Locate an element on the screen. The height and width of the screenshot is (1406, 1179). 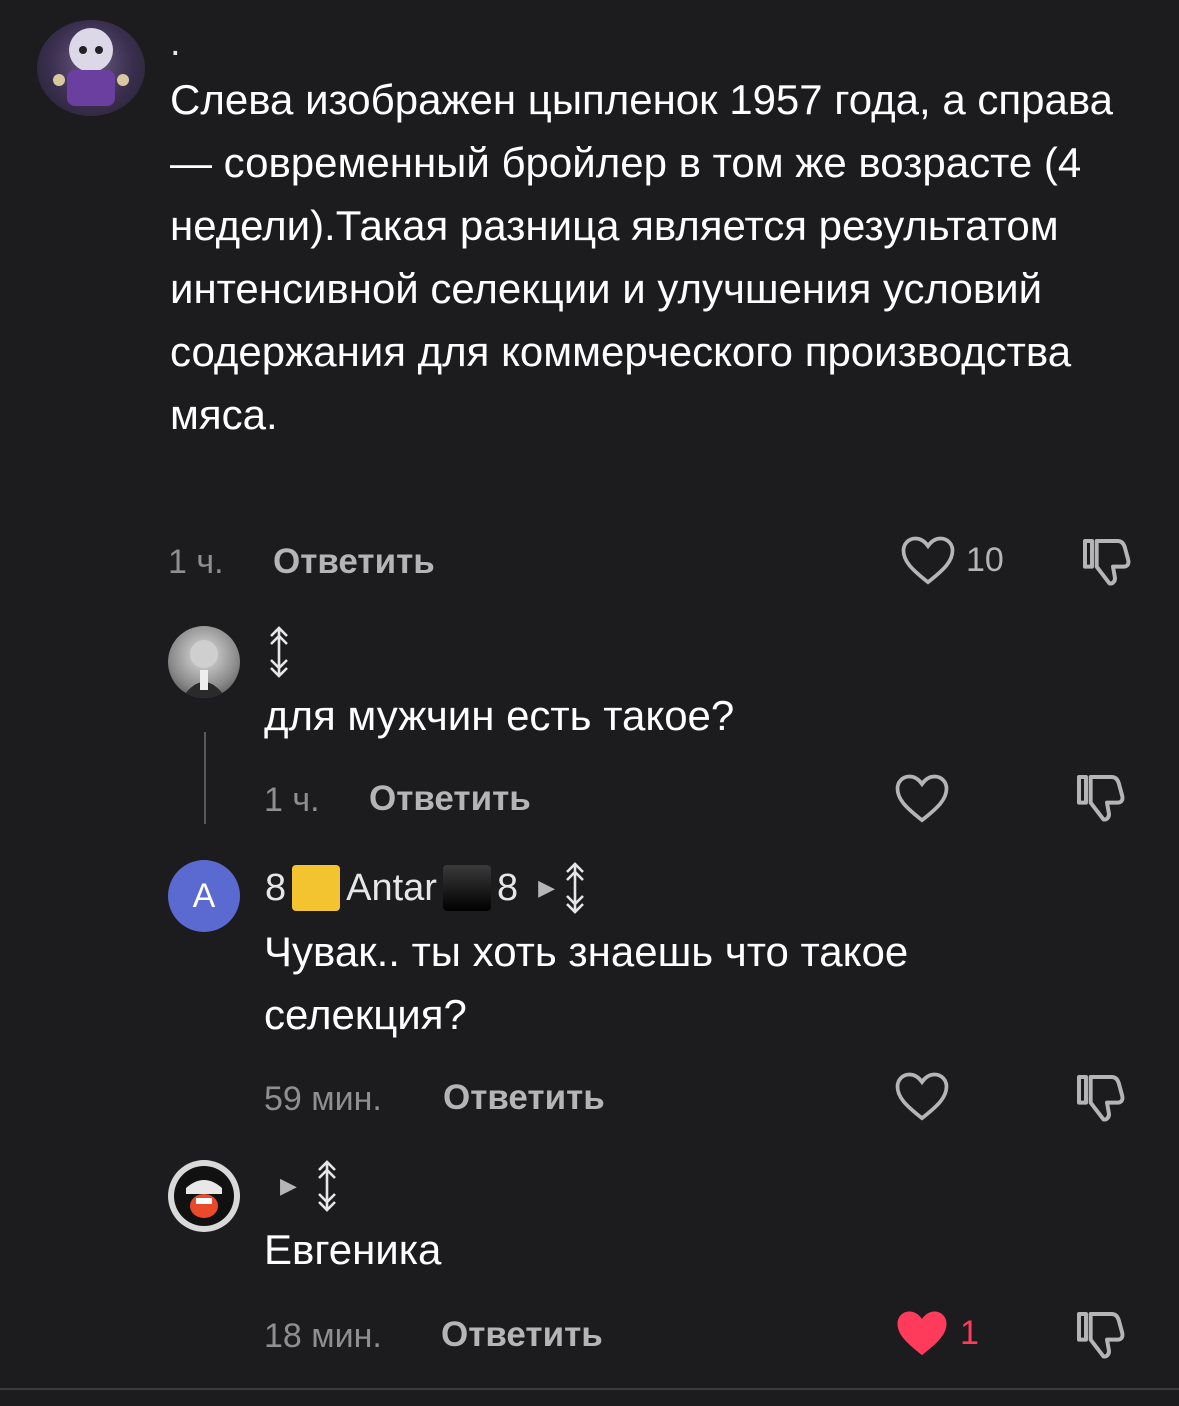
comment-text: Евгеника is located at coordinates (353, 1249).